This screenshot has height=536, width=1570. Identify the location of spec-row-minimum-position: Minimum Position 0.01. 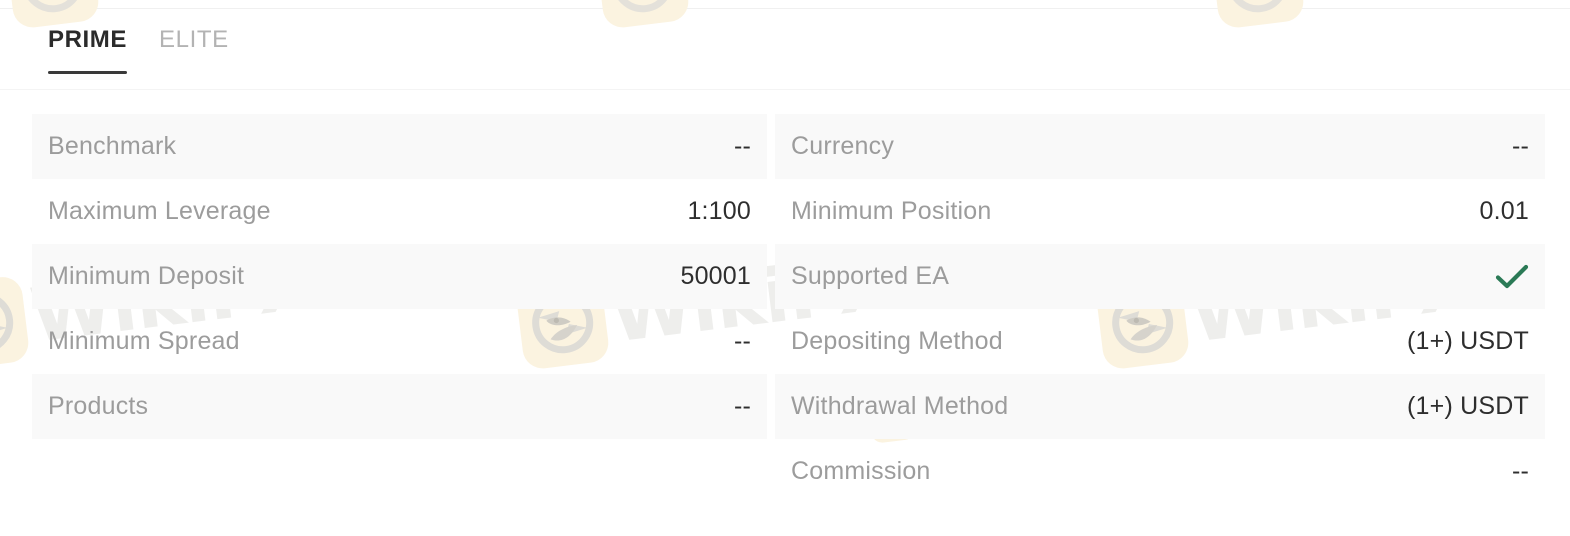
(1160, 211).